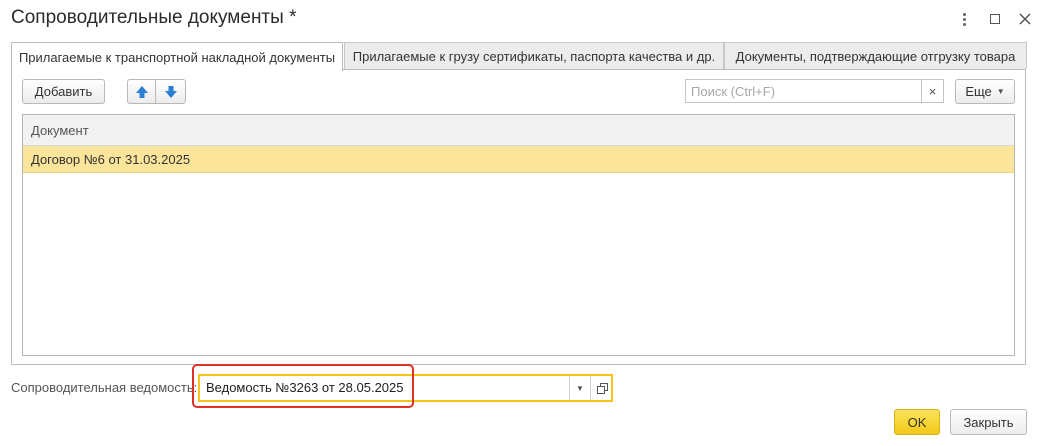 The height and width of the screenshot is (446, 1045). I want to click on search-box: ×, so click(814, 91).